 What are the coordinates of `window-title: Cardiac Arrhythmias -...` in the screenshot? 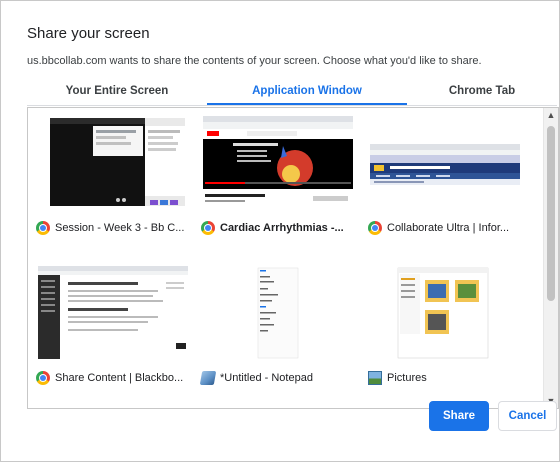 It's located at (282, 228).